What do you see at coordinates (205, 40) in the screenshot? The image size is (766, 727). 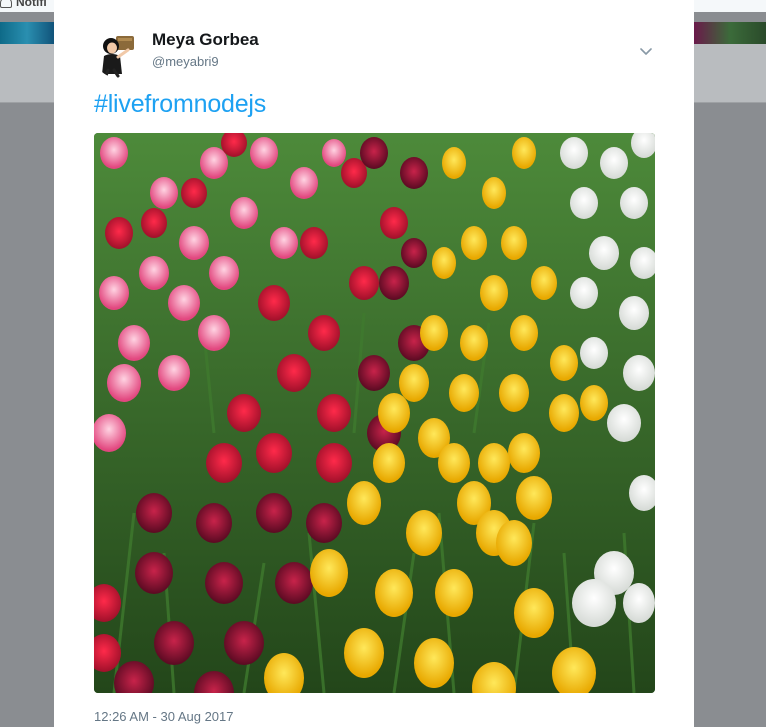 I see `display-name: Meya Gorbea` at bounding box center [205, 40].